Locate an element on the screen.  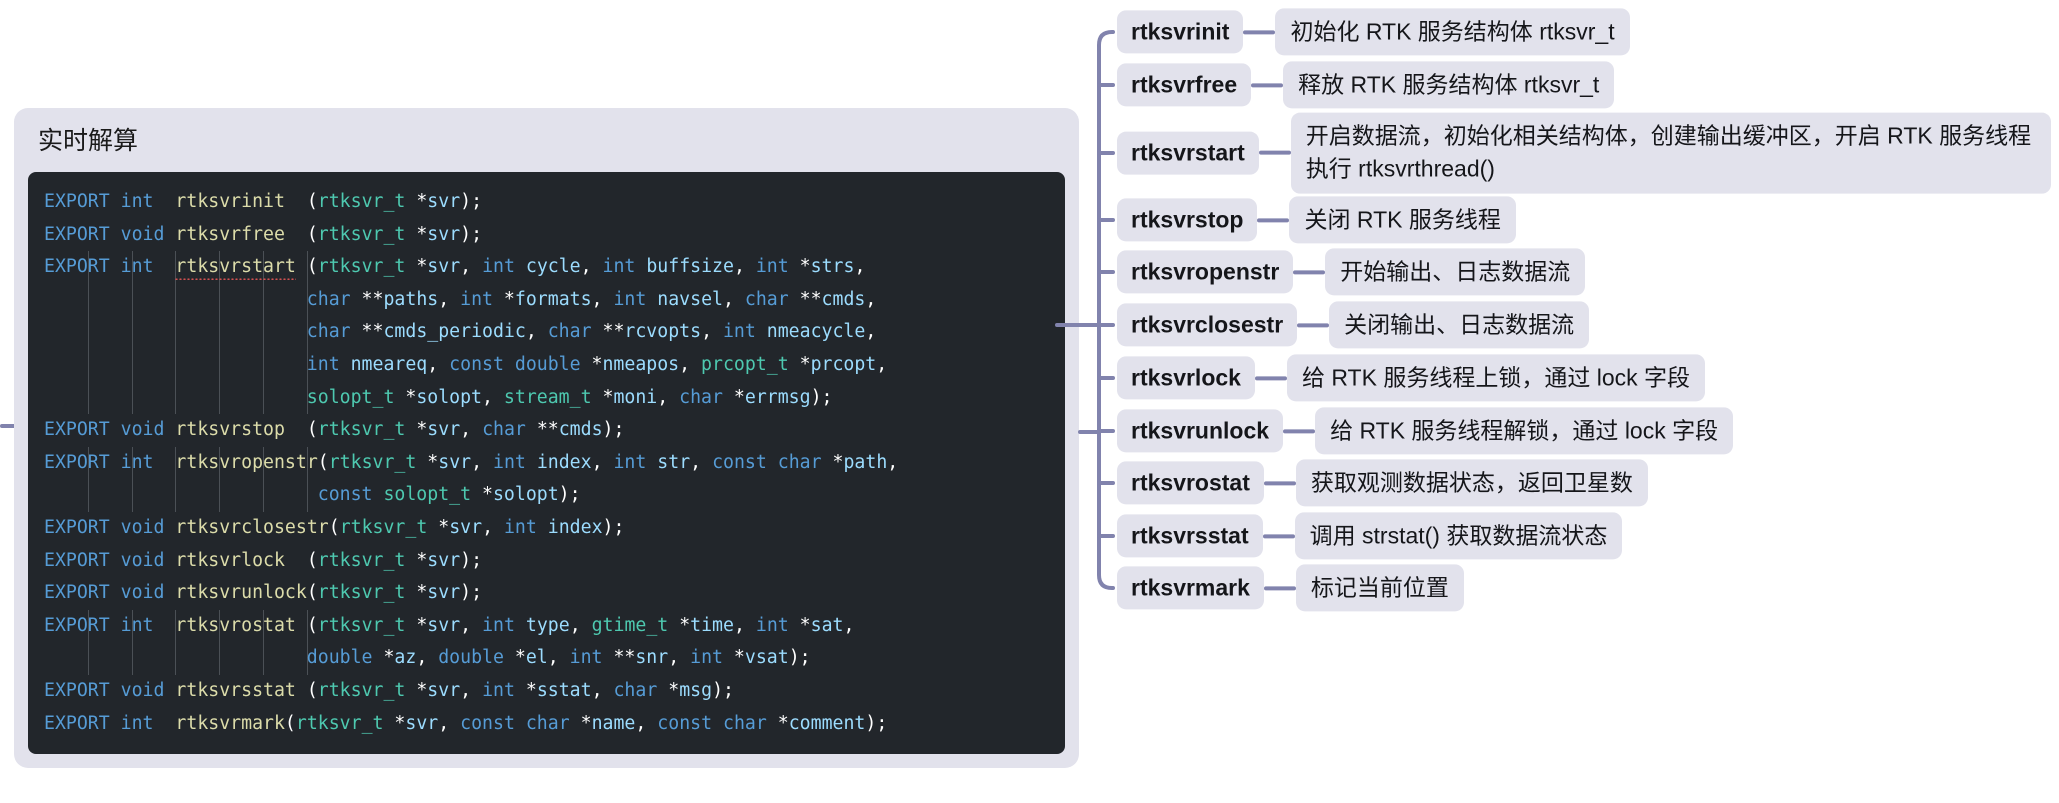
mindmap-row: rtksvrfree 释放 RTK 服务结构体 rtksvr_t is located at coordinates (1366, 85).